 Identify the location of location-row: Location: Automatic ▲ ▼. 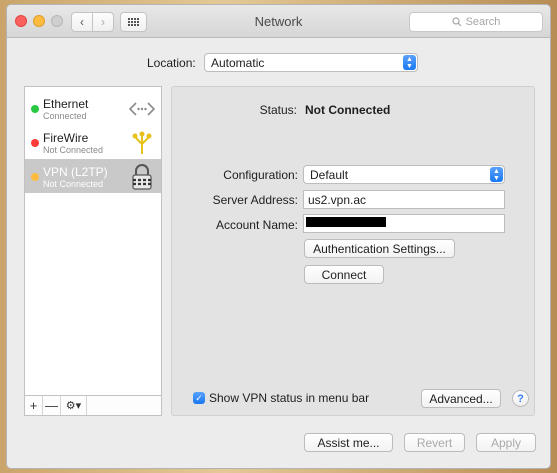
(278, 63).